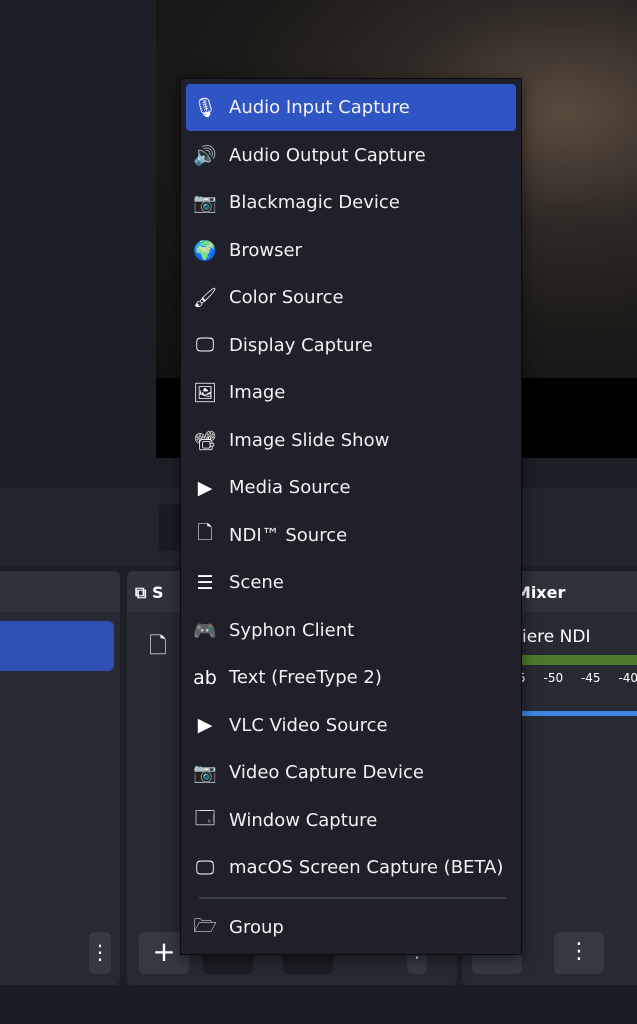 The width and height of the screenshot is (637, 1024). What do you see at coordinates (314, 202) in the screenshot?
I see `menu-item-label: Blackmagic Device` at bounding box center [314, 202].